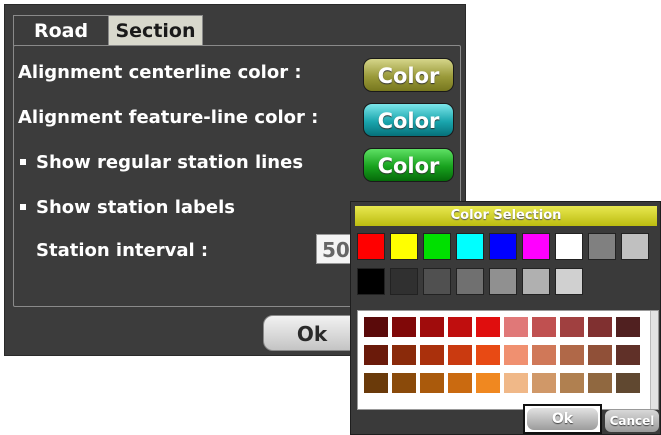  I want to click on shade-grid-scrollbar, so click(654, 360).